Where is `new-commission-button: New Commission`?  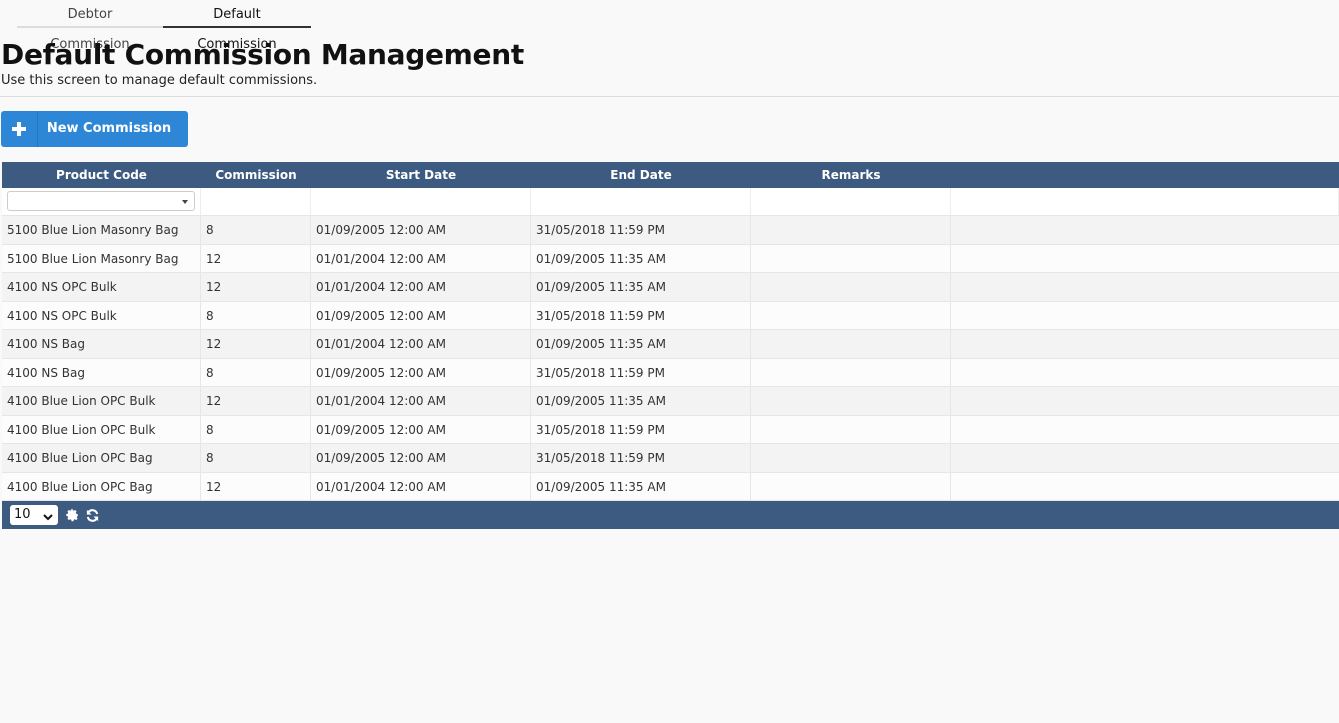
new-commission-button: New Commission is located at coordinates (94, 129).